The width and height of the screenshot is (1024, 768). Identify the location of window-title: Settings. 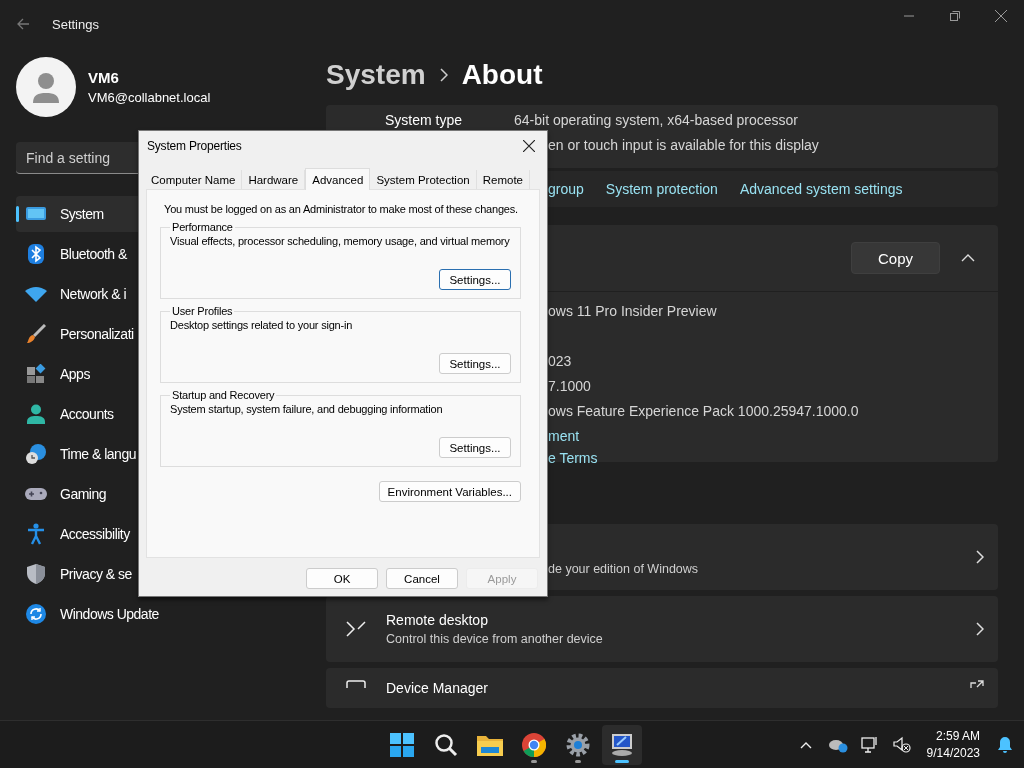
(75, 24).